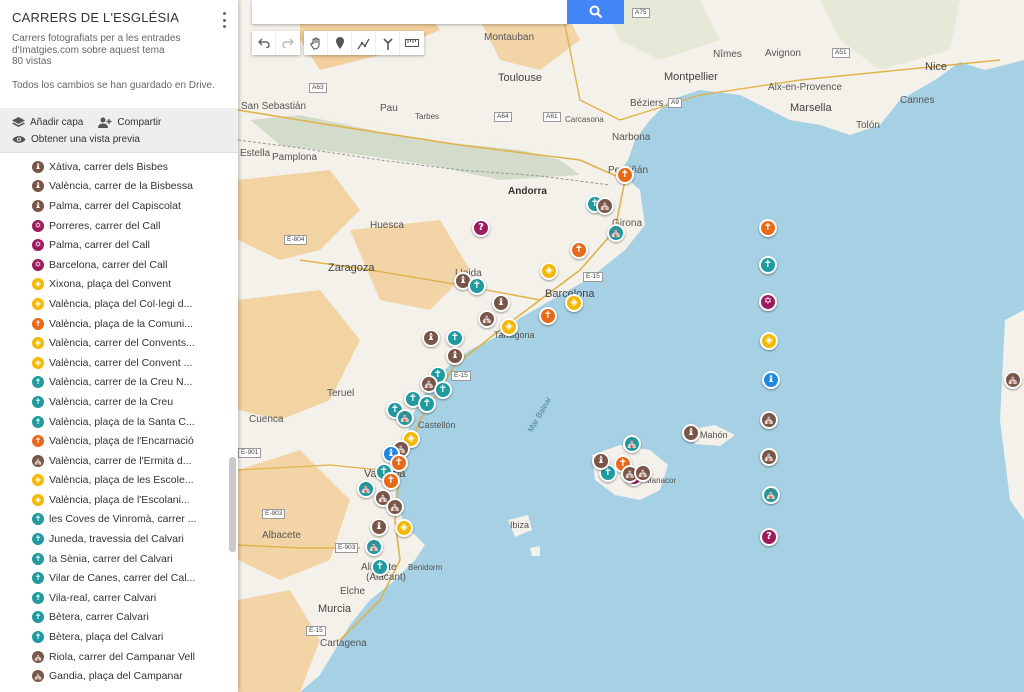 Image resolution: width=1024 pixels, height=692 pixels. What do you see at coordinates (641, 13) in the screenshot?
I see `road-shield: A75` at bounding box center [641, 13].